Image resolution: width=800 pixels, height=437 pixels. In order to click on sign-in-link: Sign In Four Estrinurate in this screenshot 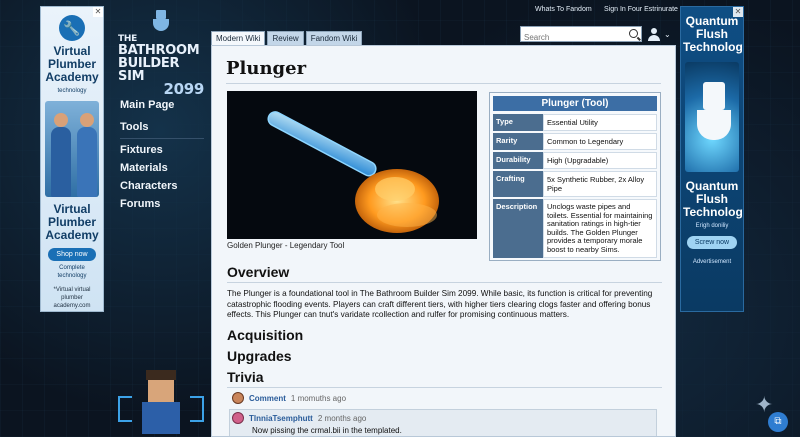, I will do `click(641, 9)`.